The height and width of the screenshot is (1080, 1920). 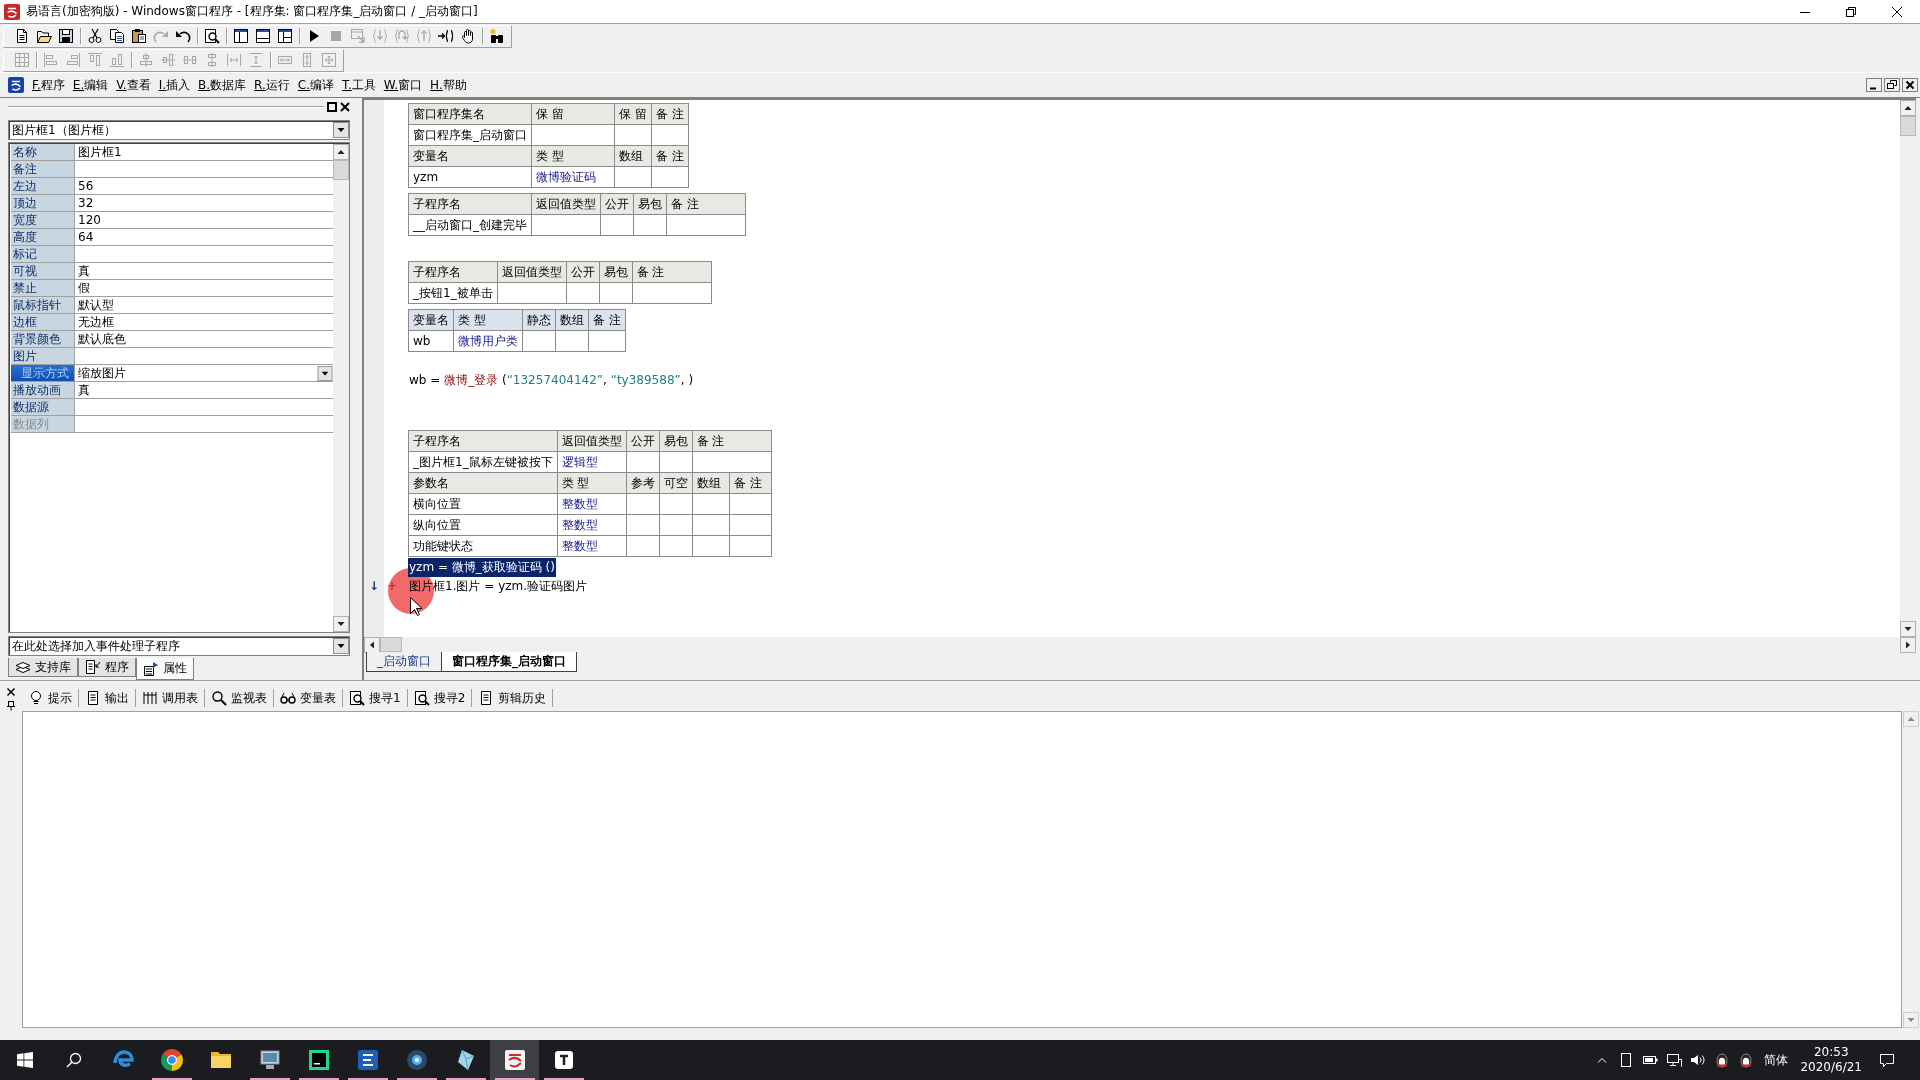 I want to click on app-tile-icon, so click(x=318, y=1060).